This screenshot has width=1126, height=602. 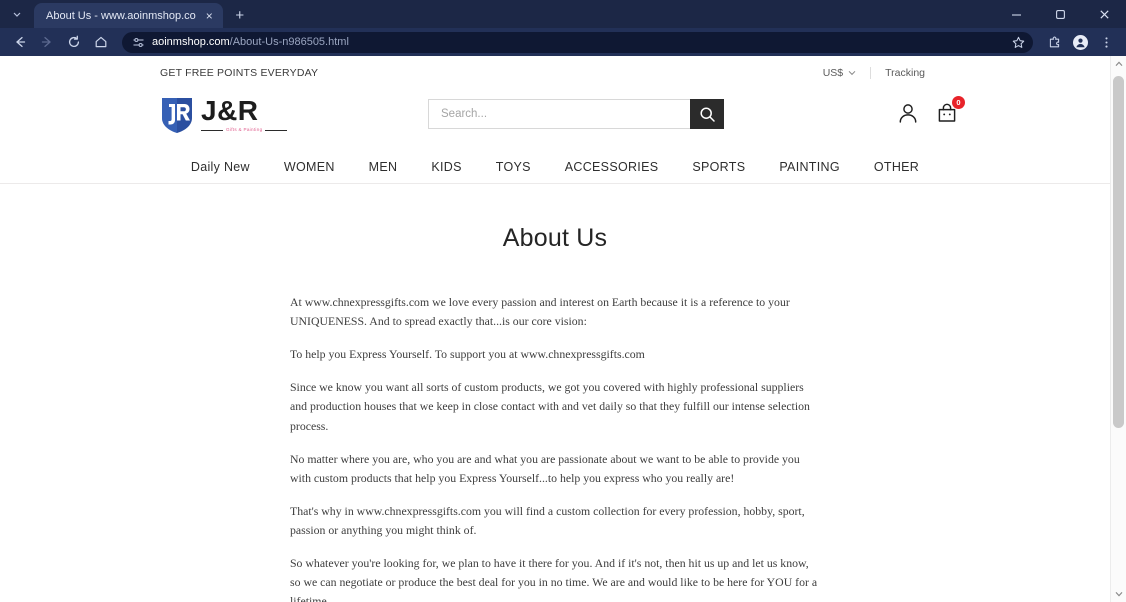 What do you see at coordinates (1118, 252) in the screenshot?
I see `scrollbar-thumb` at bounding box center [1118, 252].